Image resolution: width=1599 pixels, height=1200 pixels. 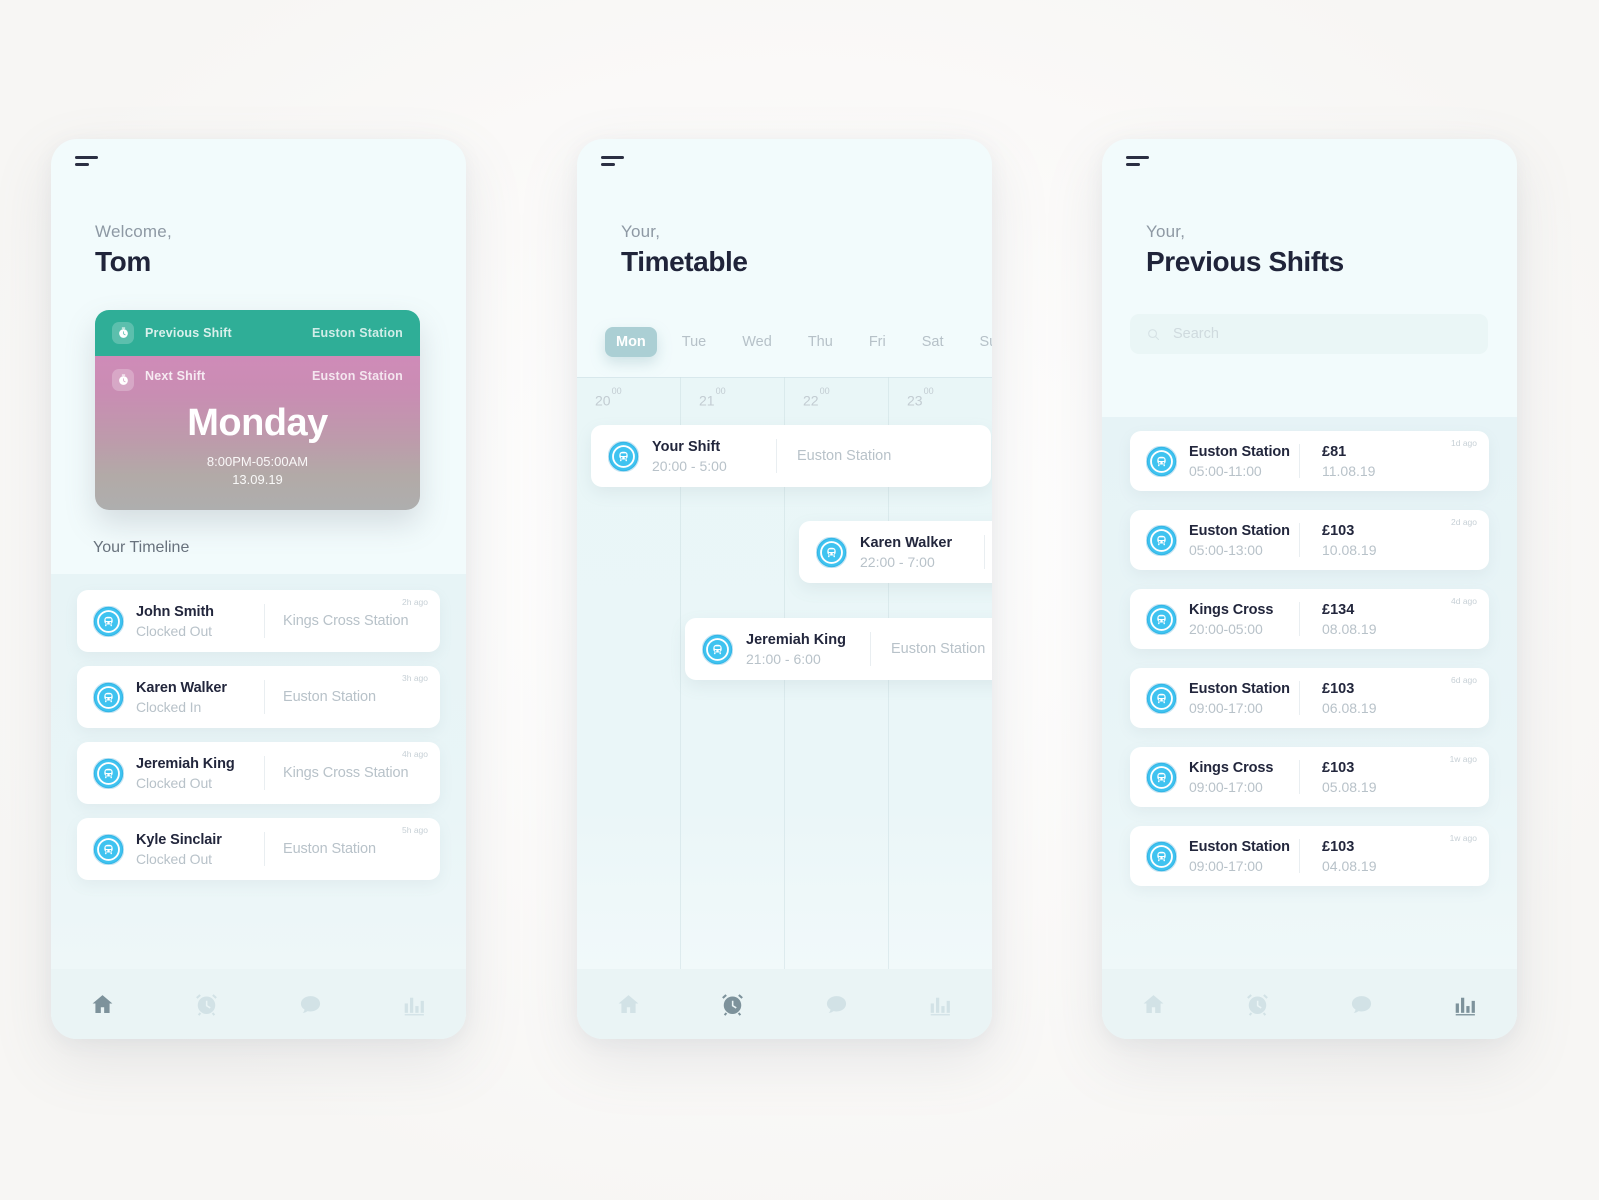 I want to click on station-name: Kings Cross, so click(x=1231, y=609).